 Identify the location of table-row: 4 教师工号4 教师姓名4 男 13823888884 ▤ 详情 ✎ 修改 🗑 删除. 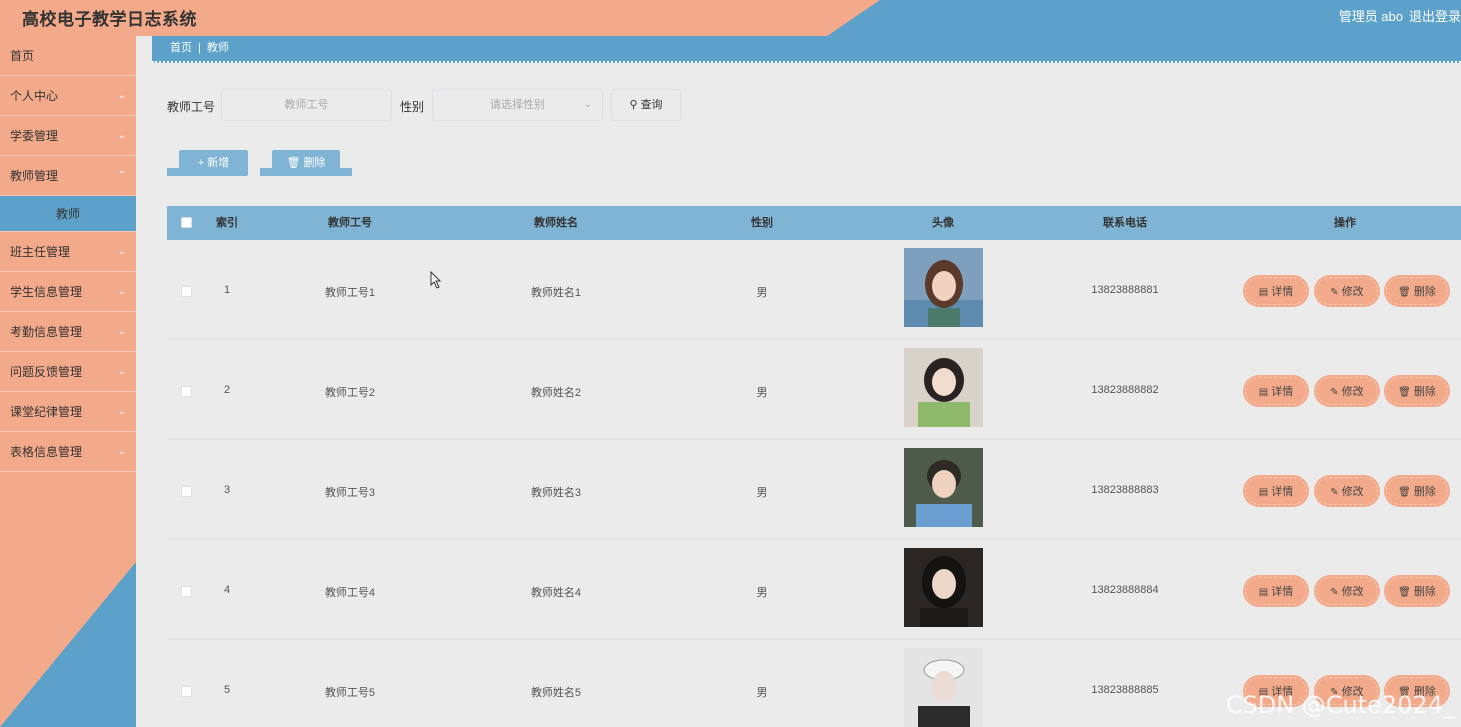
(814, 590).